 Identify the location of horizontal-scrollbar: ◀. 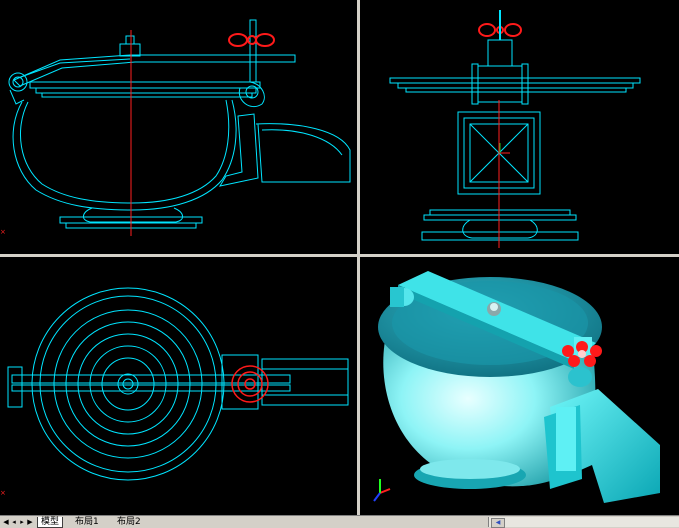
(583, 522).